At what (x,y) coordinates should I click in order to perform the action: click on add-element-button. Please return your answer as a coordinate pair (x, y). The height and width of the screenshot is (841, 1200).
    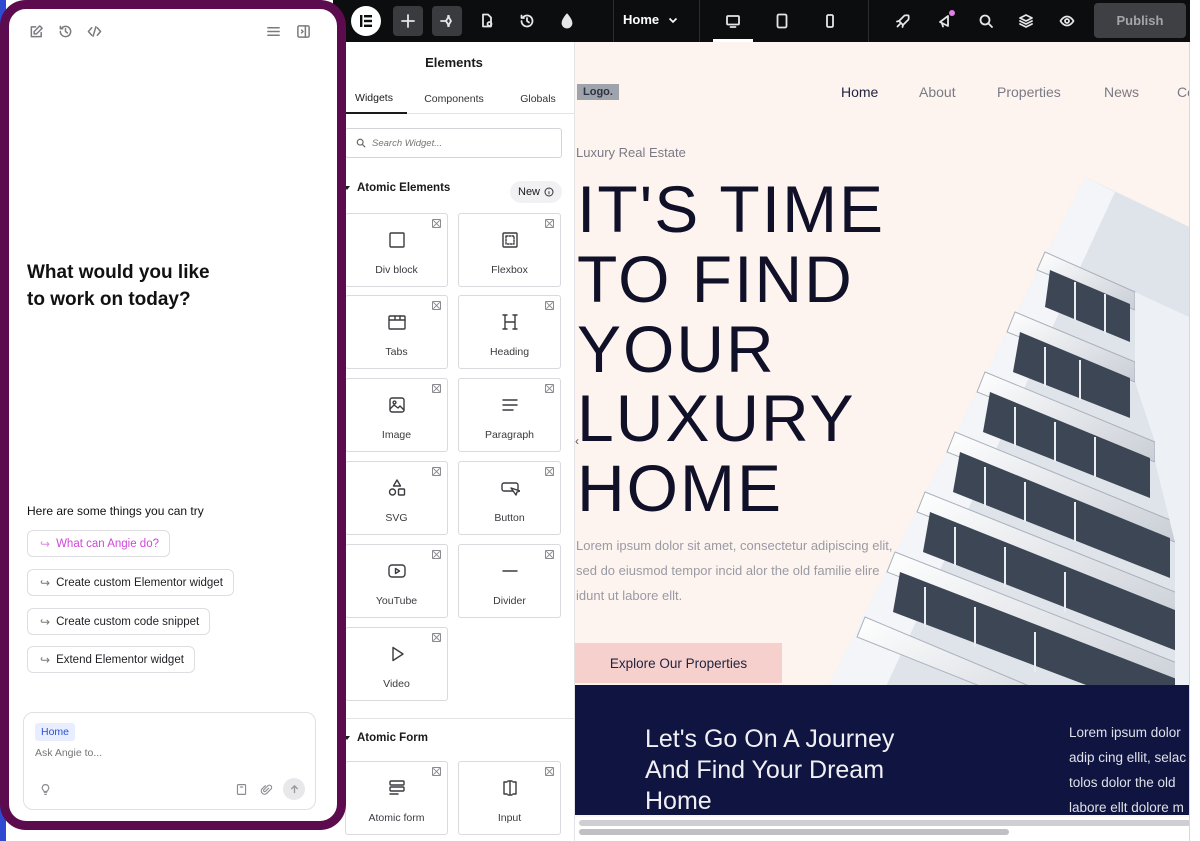
    Looking at the image, I should click on (408, 21).